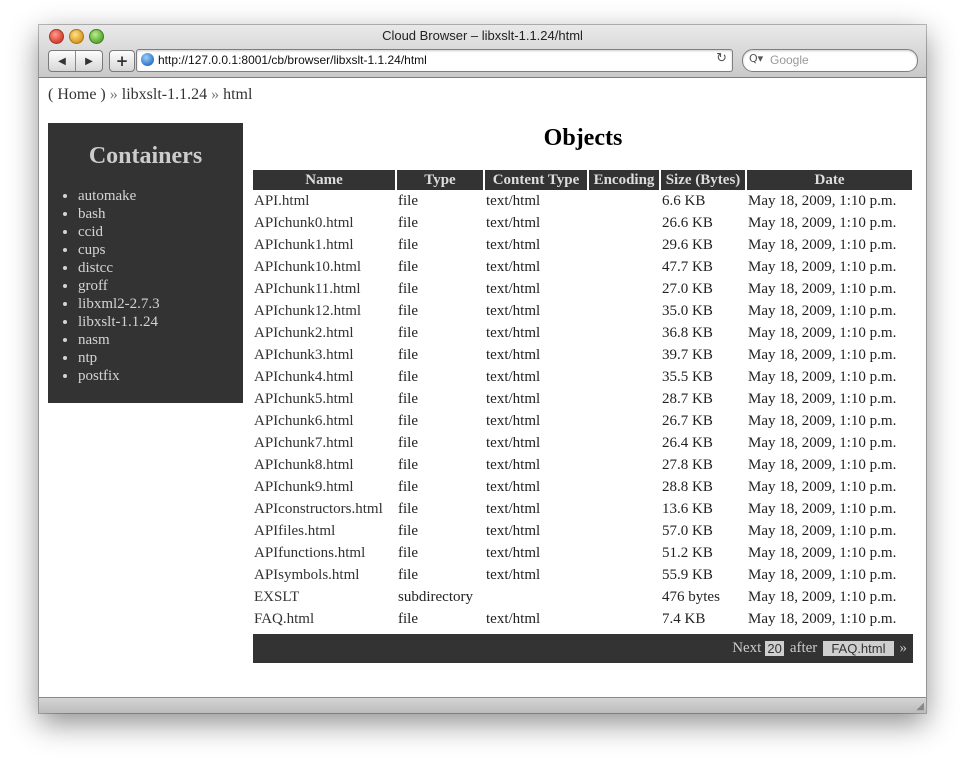 The width and height of the screenshot is (966, 769). I want to click on page-size-field: 20, so click(774, 648).